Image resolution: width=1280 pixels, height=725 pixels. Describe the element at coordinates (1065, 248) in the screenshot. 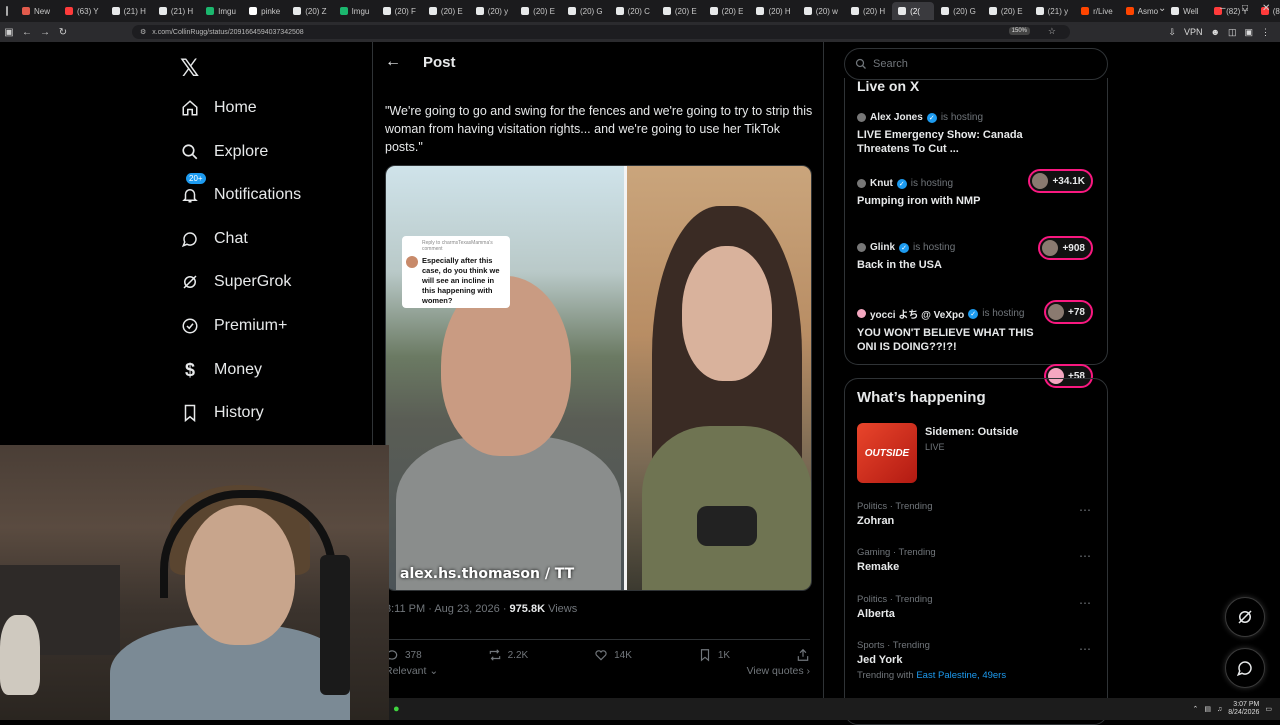

I see `live-listeners-pill: +908` at that location.